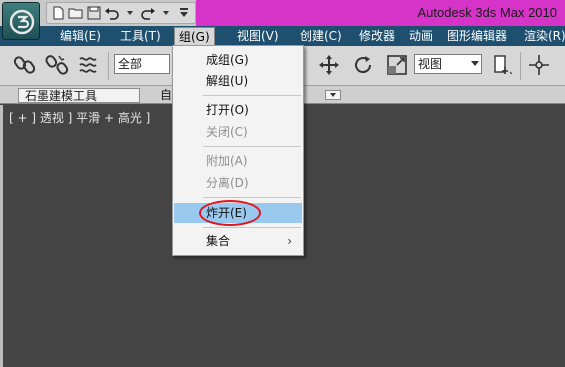  I want to click on menu-rendering: 渲染(R), so click(542, 36).